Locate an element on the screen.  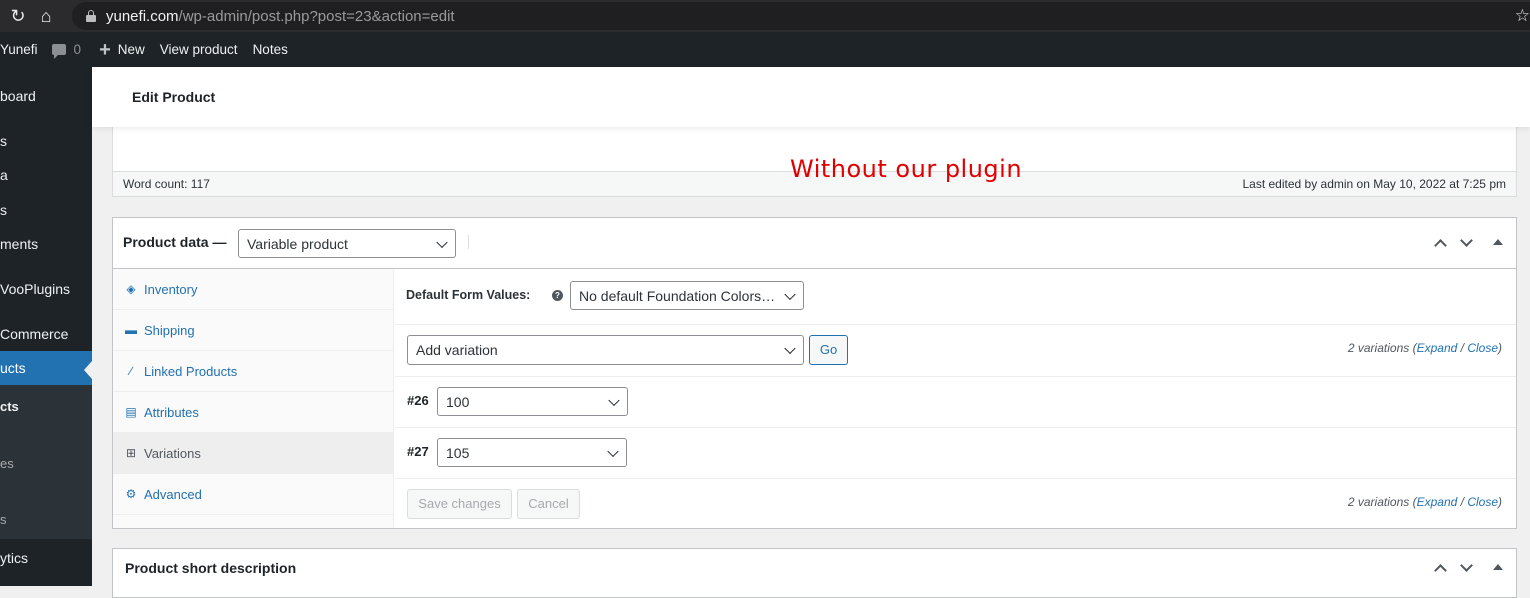
list-icon: ▤ is located at coordinates (131, 412).